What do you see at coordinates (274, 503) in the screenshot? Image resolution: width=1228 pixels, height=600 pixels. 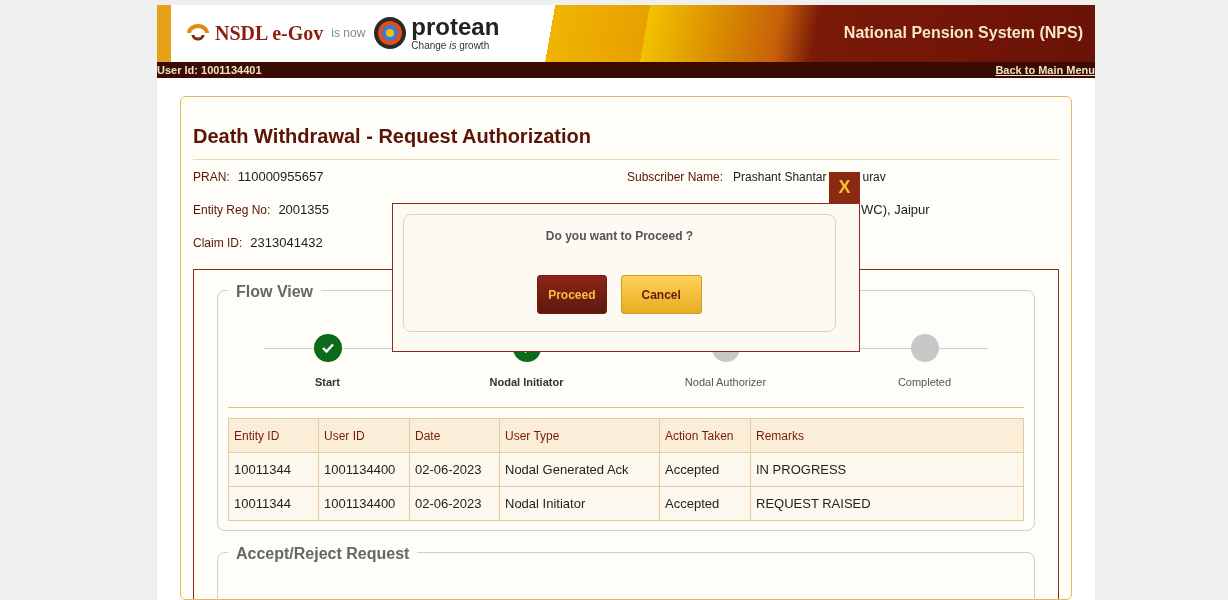 I see `table-cell: 10011344` at bounding box center [274, 503].